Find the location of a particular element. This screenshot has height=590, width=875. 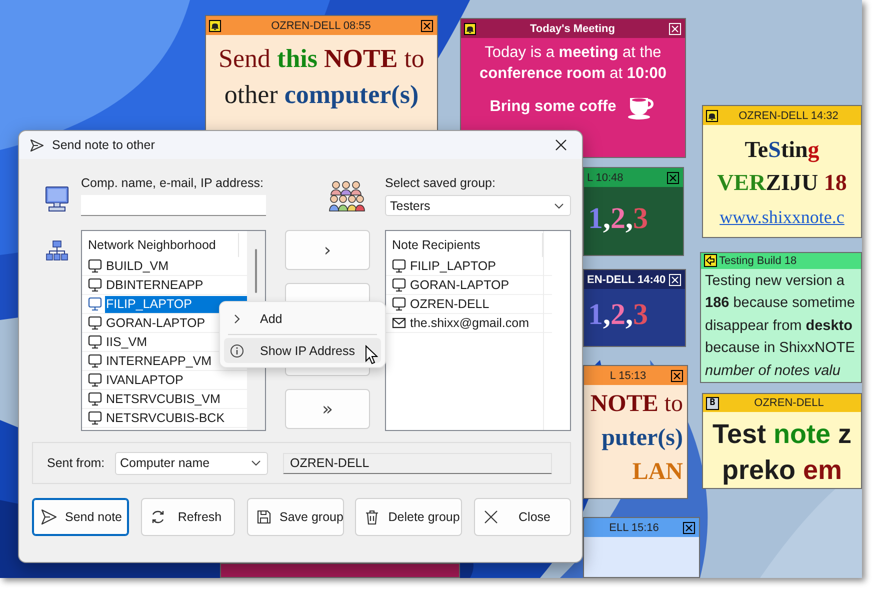

note-text: NOTE to is located at coordinates (636, 404).